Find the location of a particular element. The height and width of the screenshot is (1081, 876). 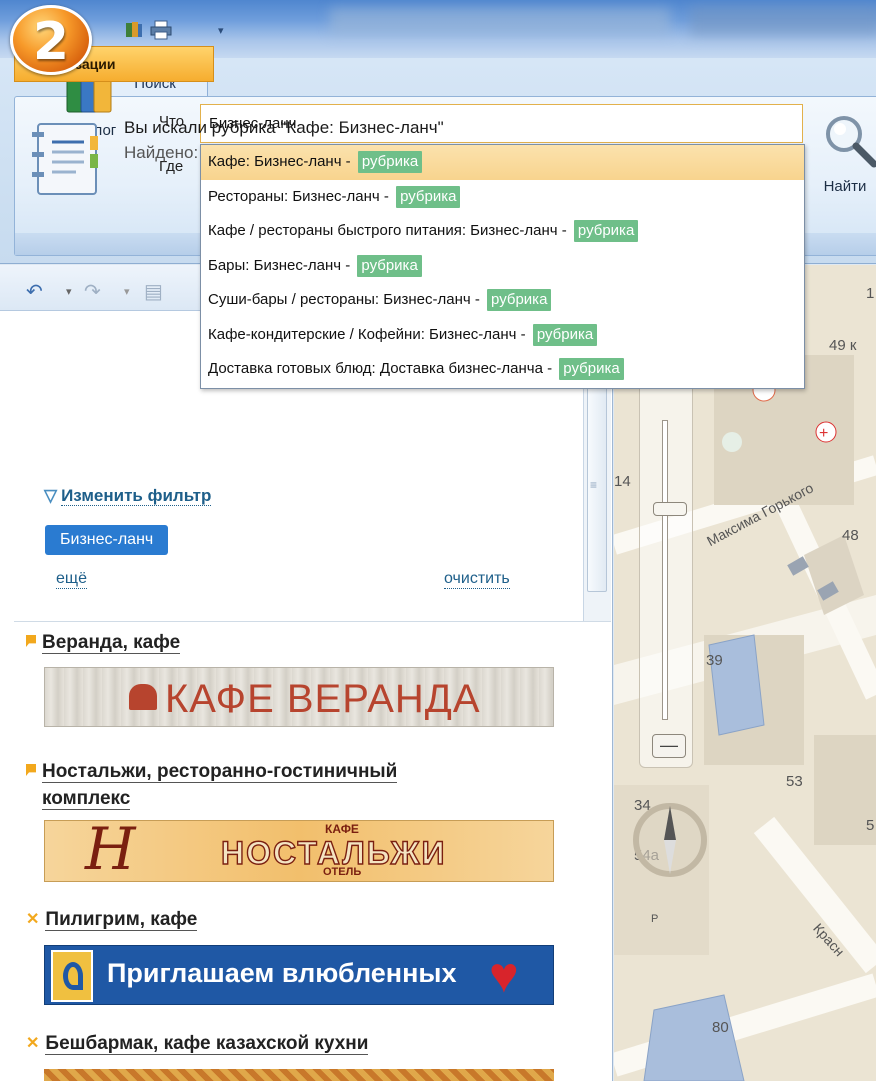

list-icon: ▤ is located at coordinates (153, 291).